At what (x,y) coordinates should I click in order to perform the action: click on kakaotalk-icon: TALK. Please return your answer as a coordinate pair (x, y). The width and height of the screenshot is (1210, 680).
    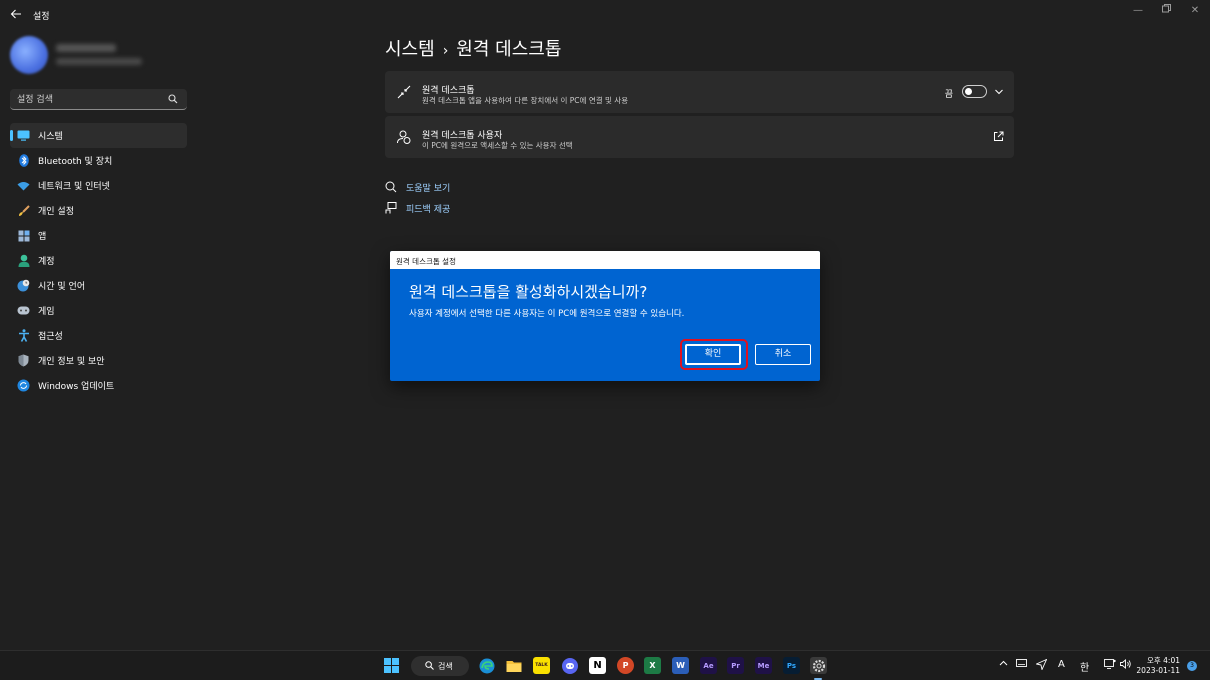
    Looking at the image, I should click on (541, 665).